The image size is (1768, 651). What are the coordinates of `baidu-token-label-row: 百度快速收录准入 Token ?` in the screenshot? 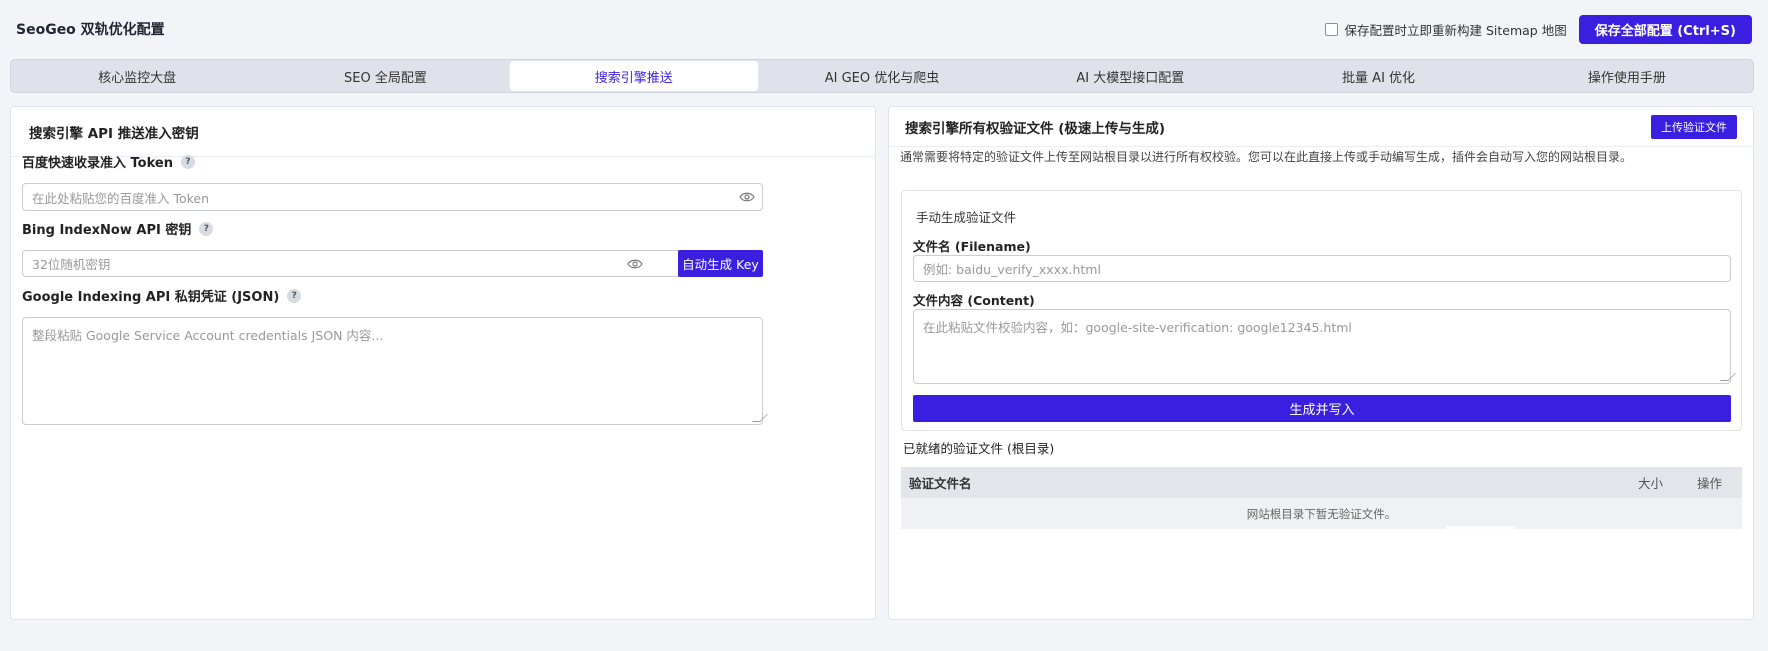 It's located at (108, 161).